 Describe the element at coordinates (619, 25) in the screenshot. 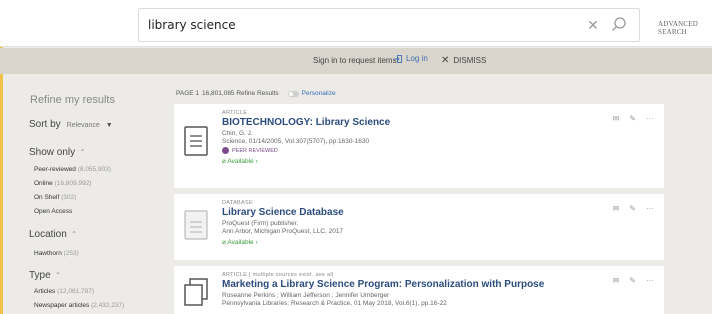

I see `search-icon` at that location.